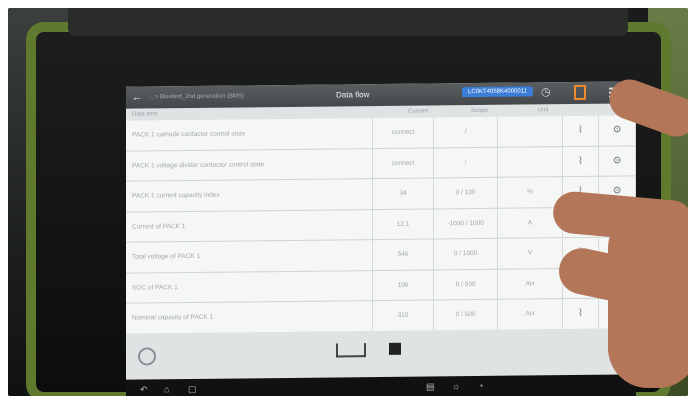  What do you see at coordinates (403, 224) in the screenshot?
I see `row-current: 12.1` at bounding box center [403, 224].